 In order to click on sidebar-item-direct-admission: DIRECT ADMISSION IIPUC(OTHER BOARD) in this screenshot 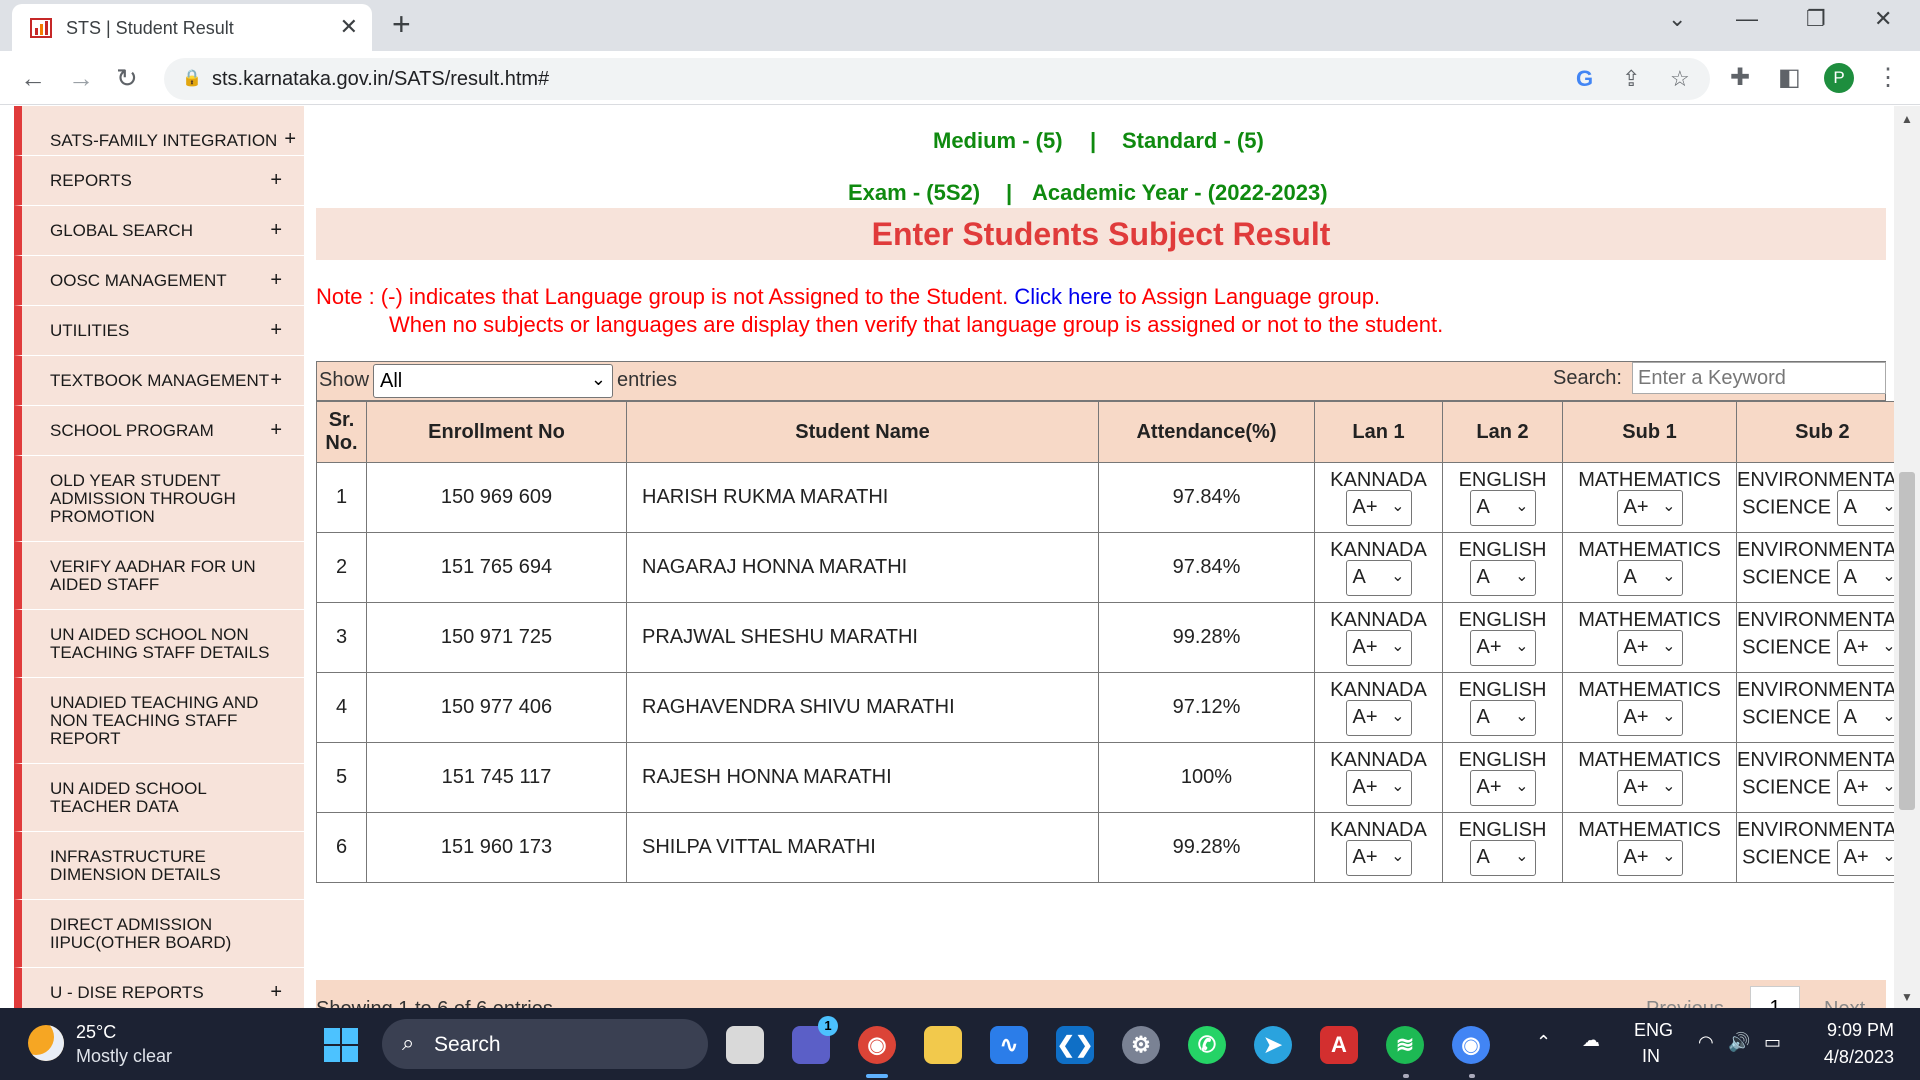, I will do `click(159, 934)`.